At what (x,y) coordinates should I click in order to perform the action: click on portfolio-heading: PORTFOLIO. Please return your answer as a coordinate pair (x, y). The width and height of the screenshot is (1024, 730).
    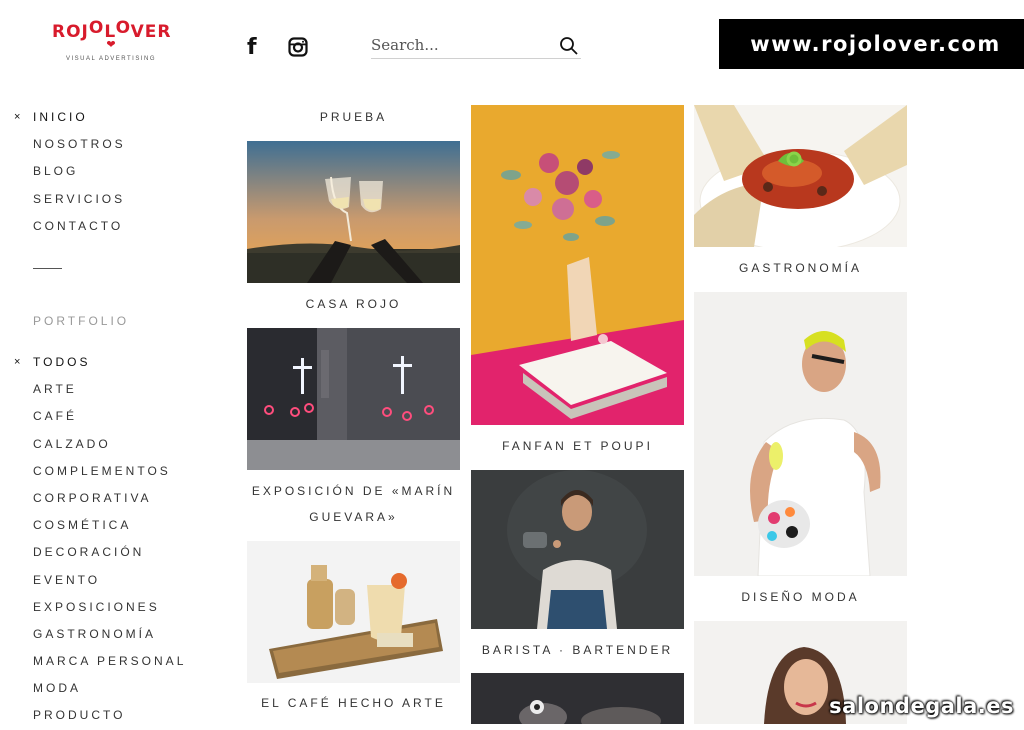
    Looking at the image, I should click on (81, 321).